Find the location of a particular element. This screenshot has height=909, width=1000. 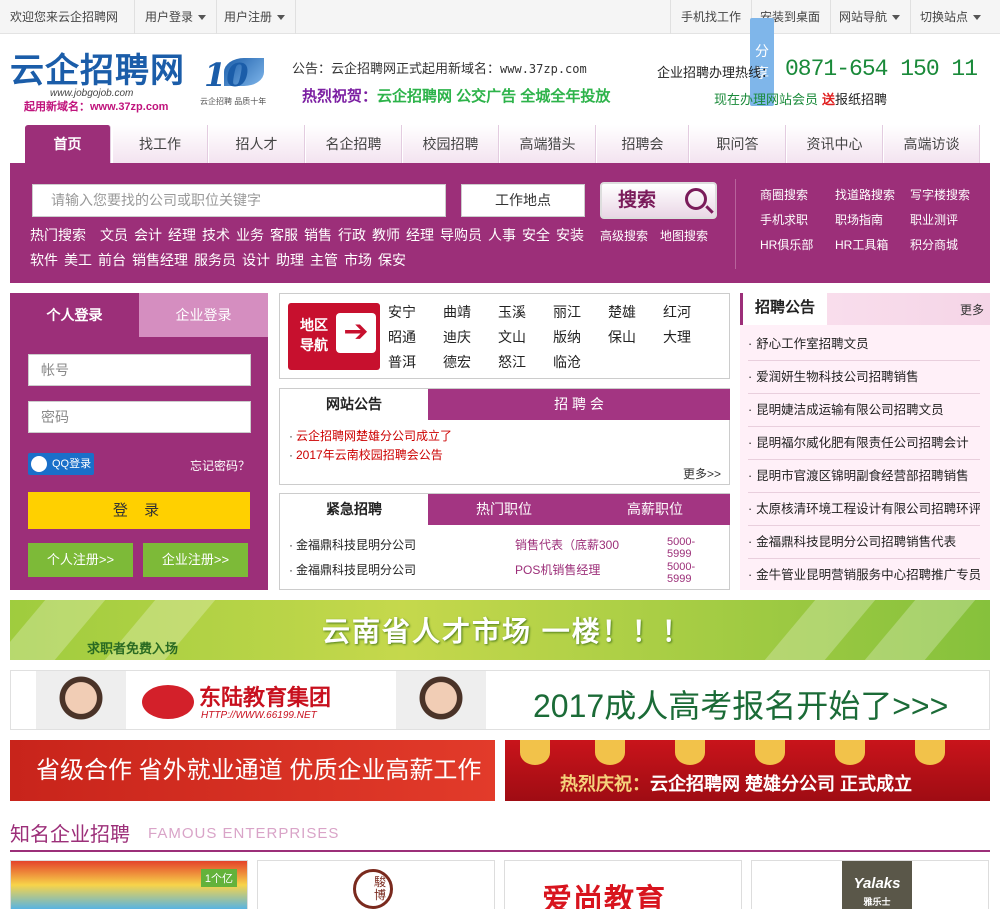

hot-keyword: 助理 is located at coordinates (290, 260).